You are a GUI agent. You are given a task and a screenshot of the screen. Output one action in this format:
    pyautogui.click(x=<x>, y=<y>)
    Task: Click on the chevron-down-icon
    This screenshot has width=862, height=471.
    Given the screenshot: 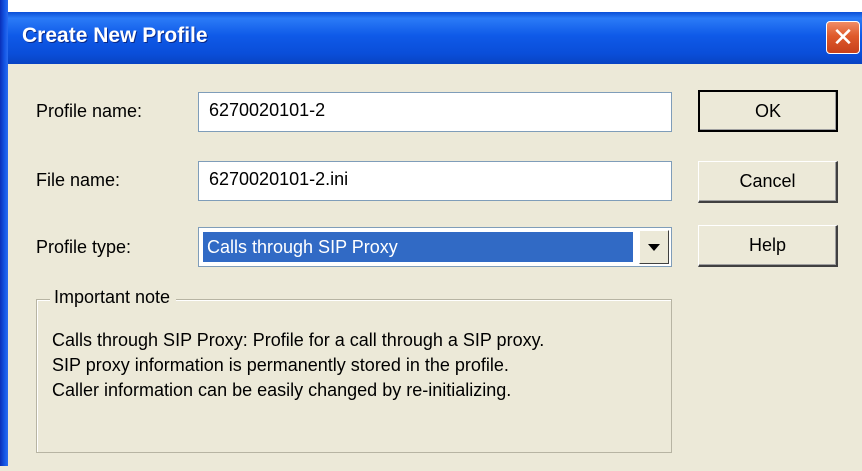 What is the action you would take?
    pyautogui.click(x=654, y=247)
    